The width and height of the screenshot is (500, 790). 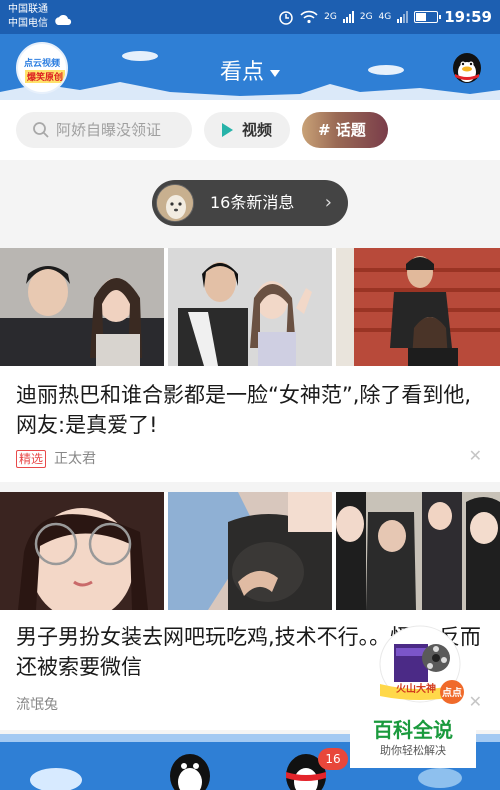 What do you see at coordinates (333, 759) in the screenshot?
I see `notification-badge: 16` at bounding box center [333, 759].